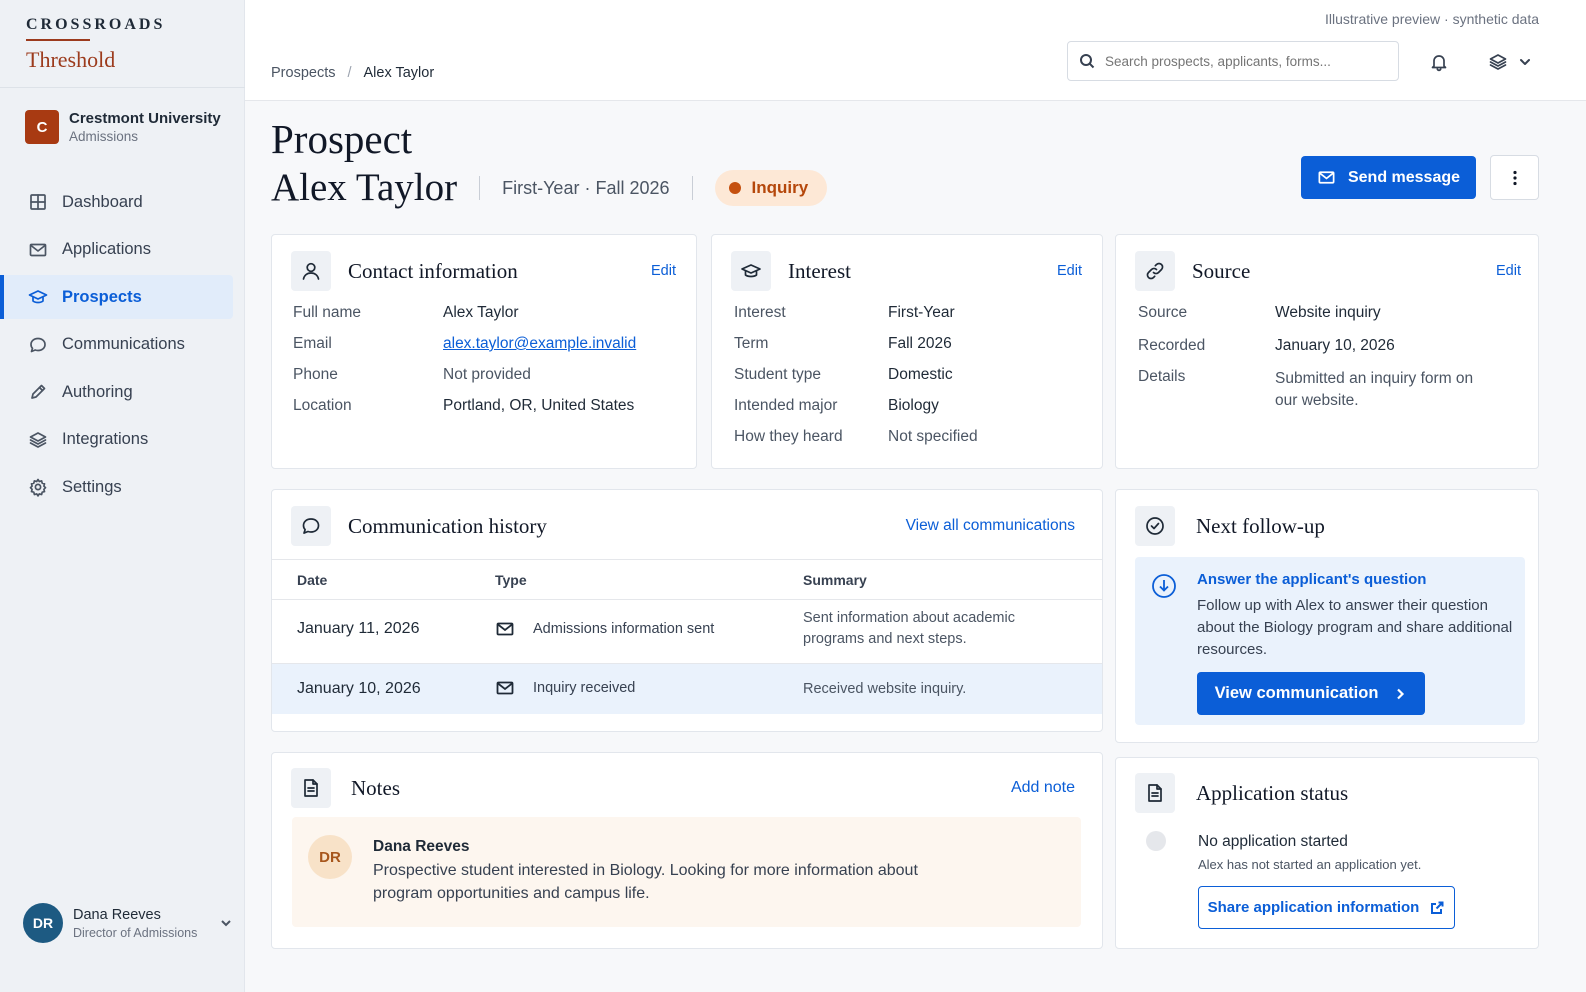 The height and width of the screenshot is (992, 1586). What do you see at coordinates (1163, 312) in the screenshot?
I see `field-label: Source` at bounding box center [1163, 312].